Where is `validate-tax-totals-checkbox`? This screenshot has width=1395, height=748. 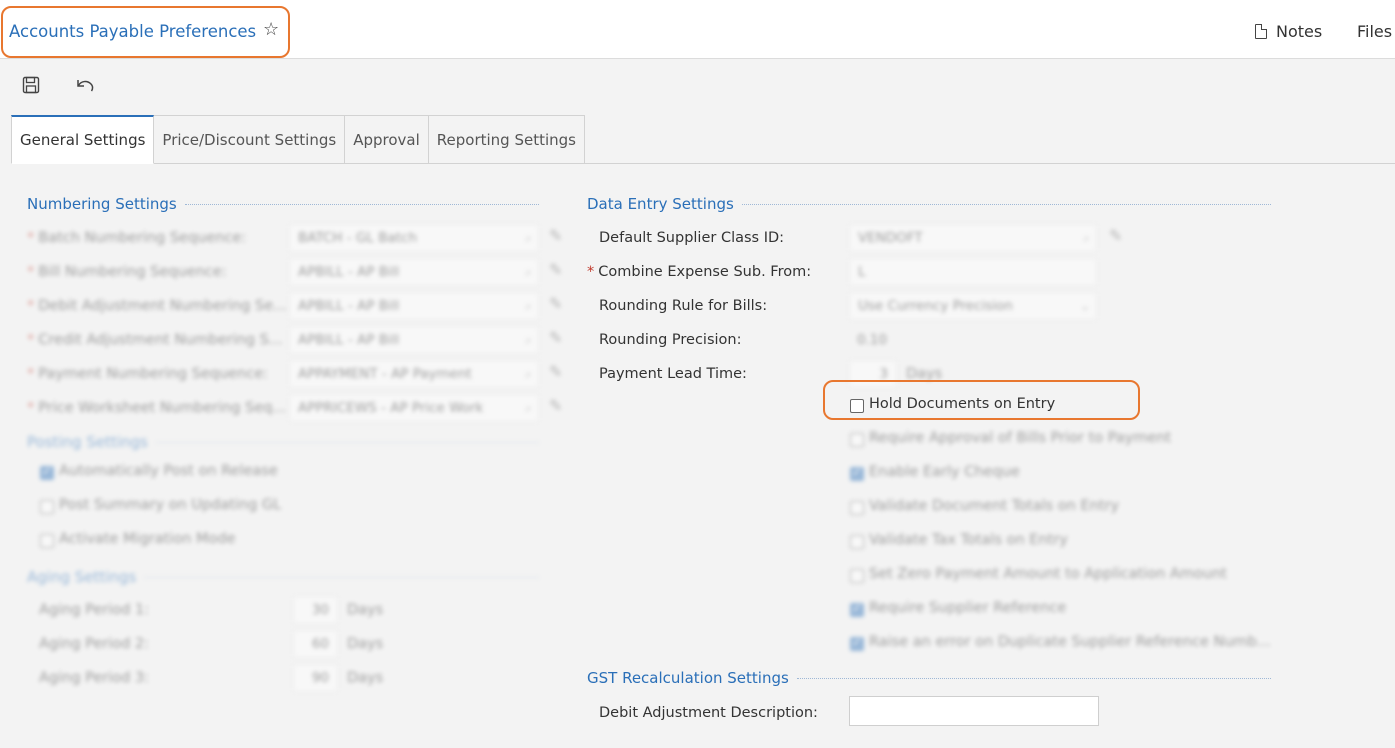 validate-tax-totals-checkbox is located at coordinates (857, 542).